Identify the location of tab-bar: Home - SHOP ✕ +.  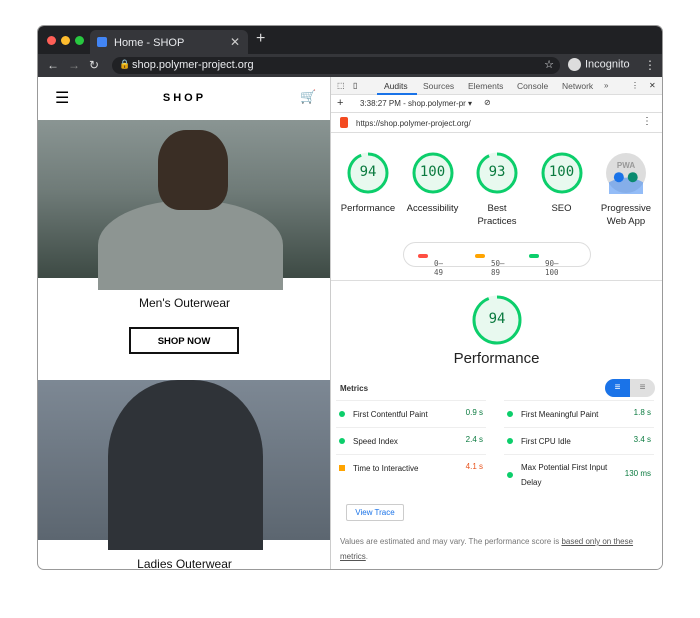
(350, 40).